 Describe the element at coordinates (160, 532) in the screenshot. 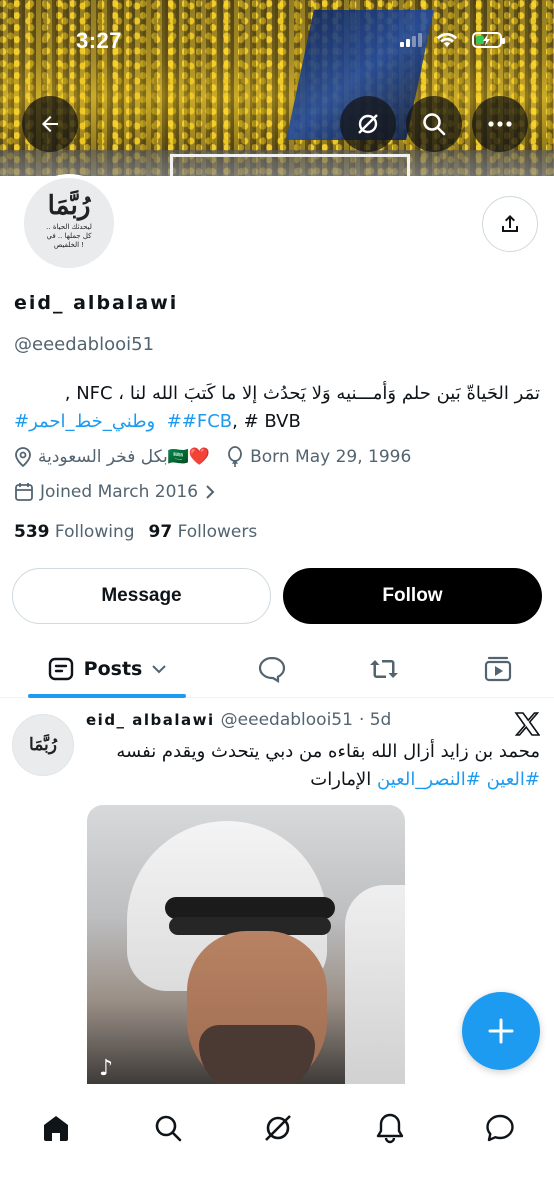

I see `followers-count: 97` at that location.